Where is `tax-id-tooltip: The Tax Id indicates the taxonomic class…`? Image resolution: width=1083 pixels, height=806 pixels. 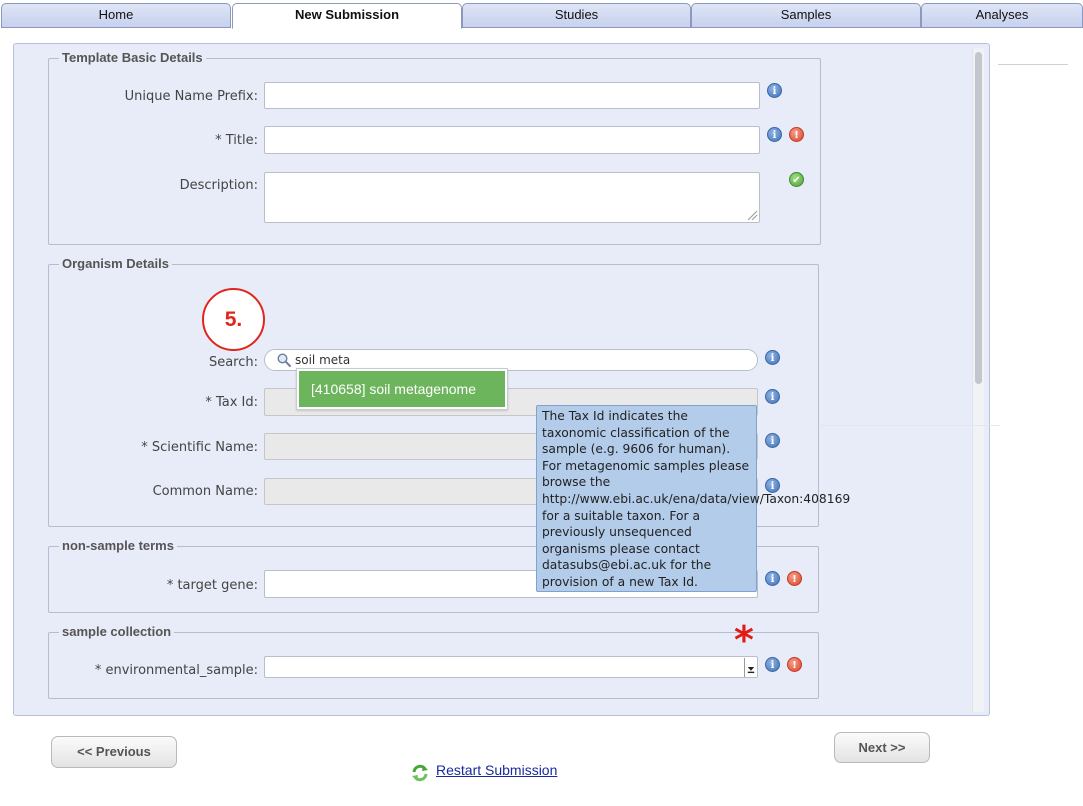
tax-id-tooltip: The Tax Id indicates the taxonomic class… is located at coordinates (693, 498).